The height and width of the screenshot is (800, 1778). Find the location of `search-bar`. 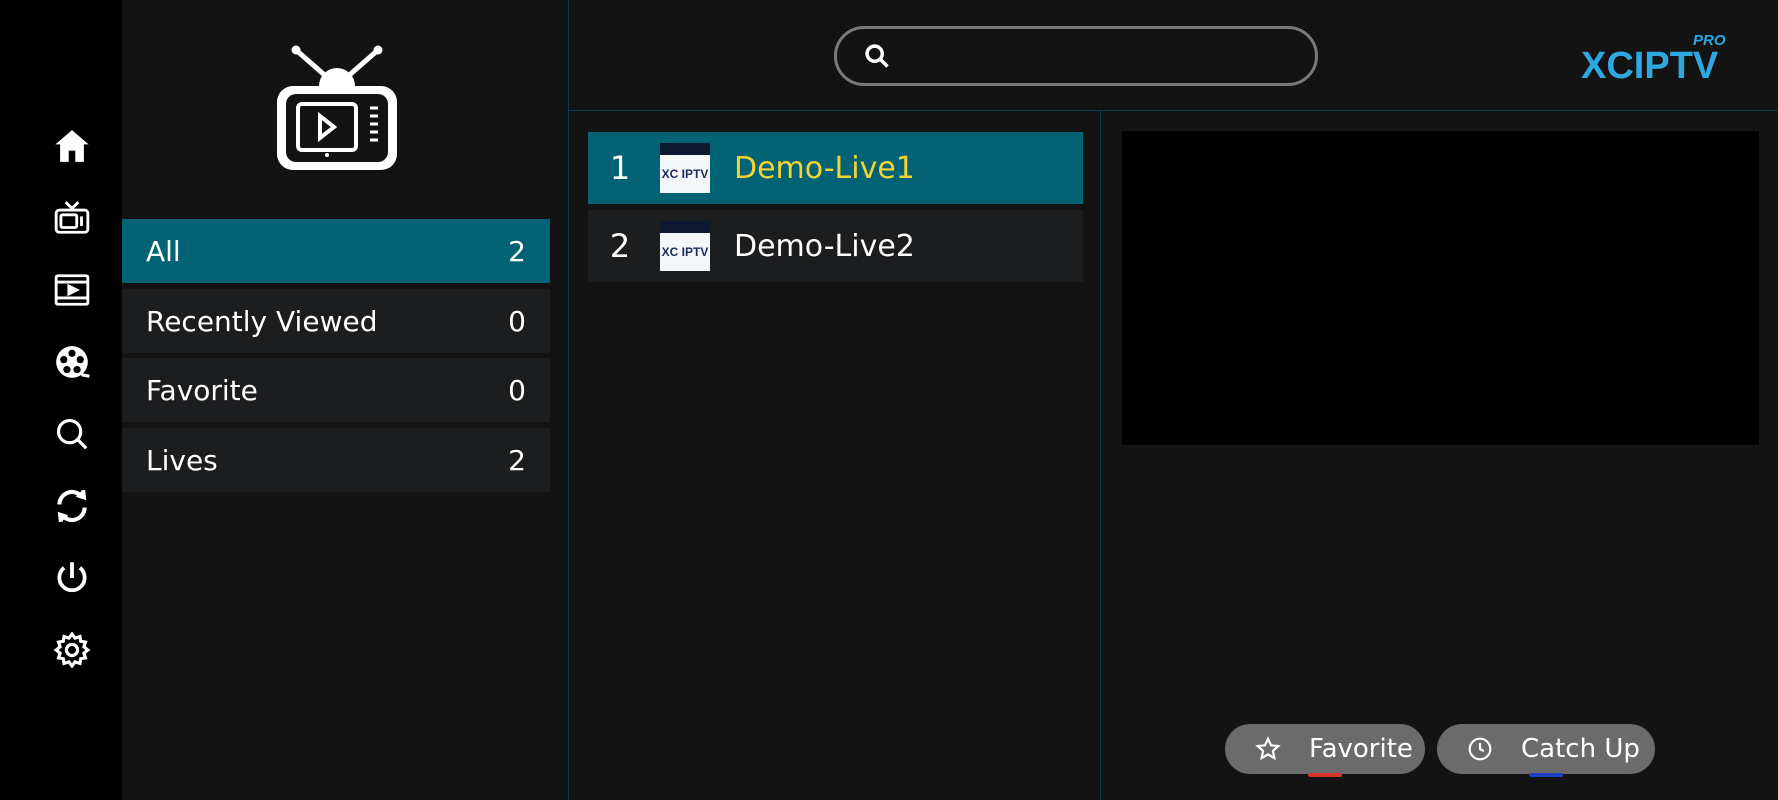

search-bar is located at coordinates (1076, 56).